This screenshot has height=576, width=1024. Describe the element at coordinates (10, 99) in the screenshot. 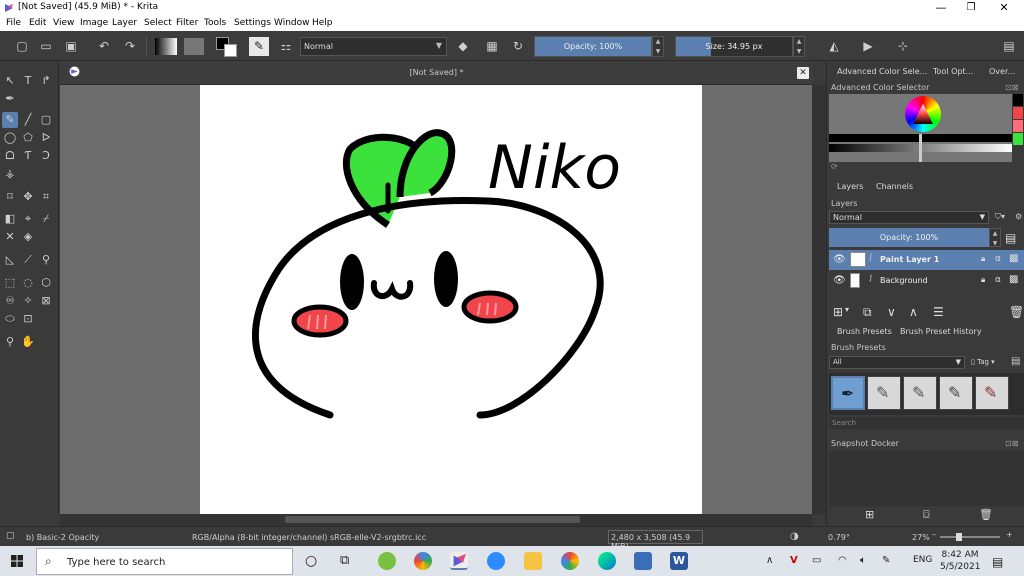

I see `calligraphy-icon: ✒` at that location.